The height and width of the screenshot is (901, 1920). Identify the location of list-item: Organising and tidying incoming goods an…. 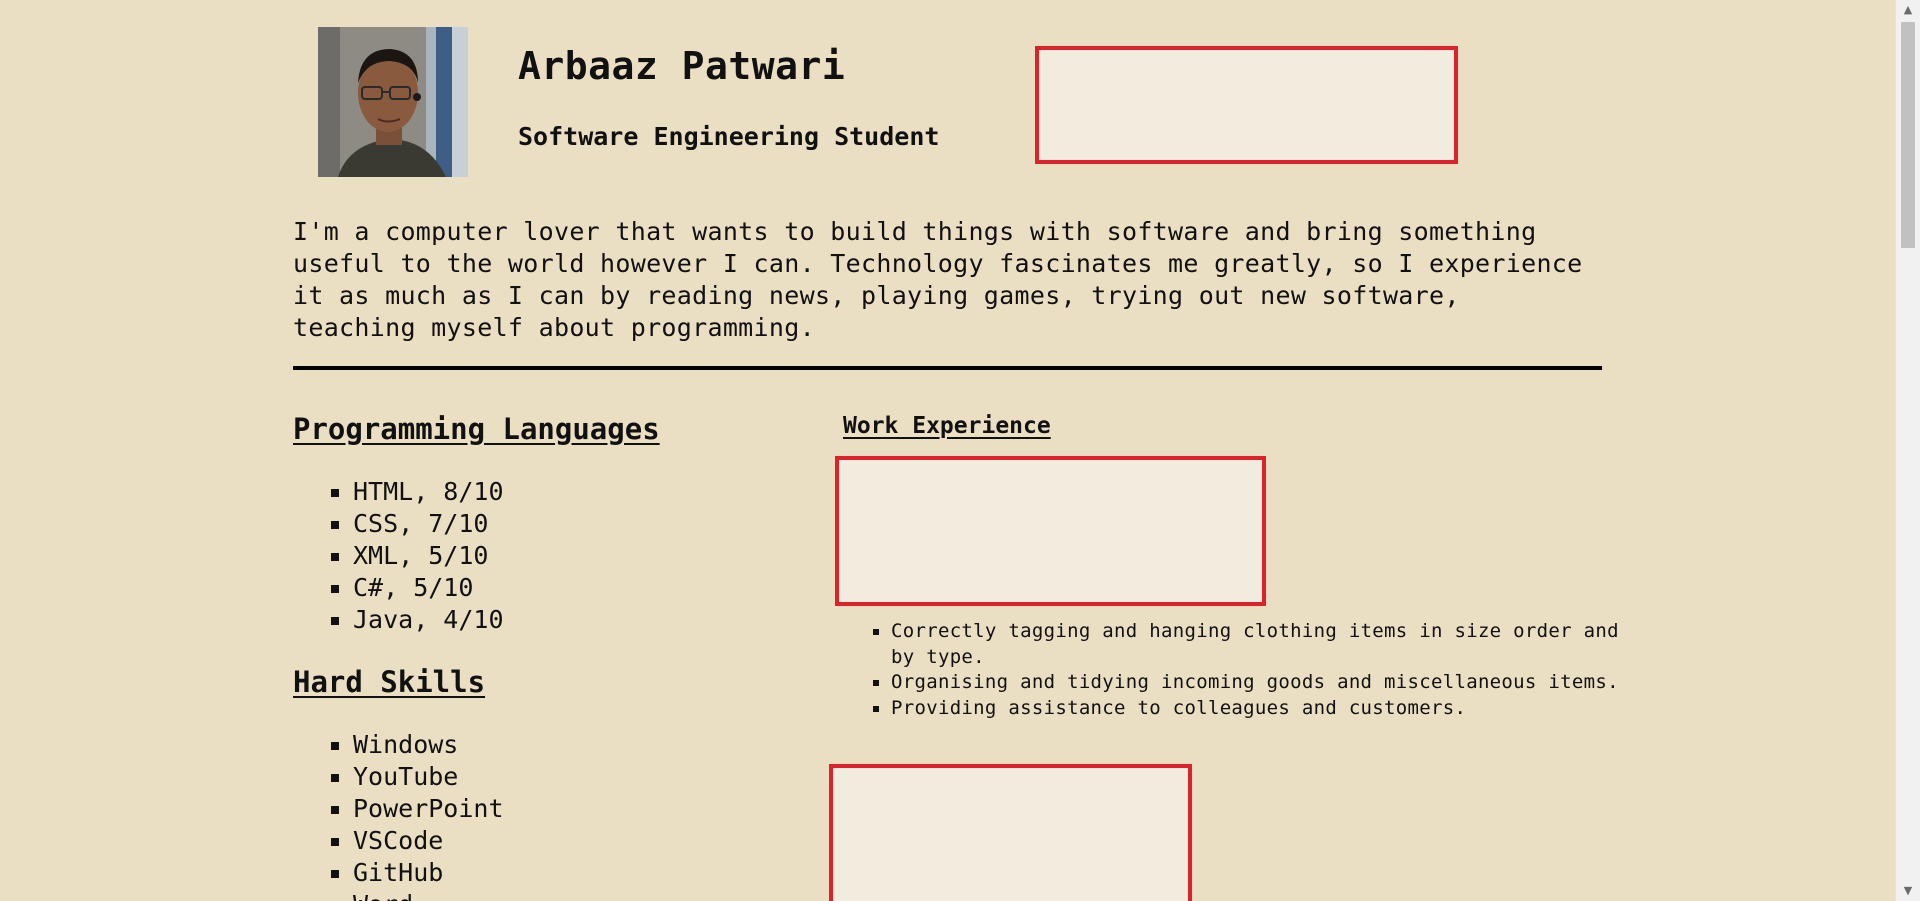
(1256, 683).